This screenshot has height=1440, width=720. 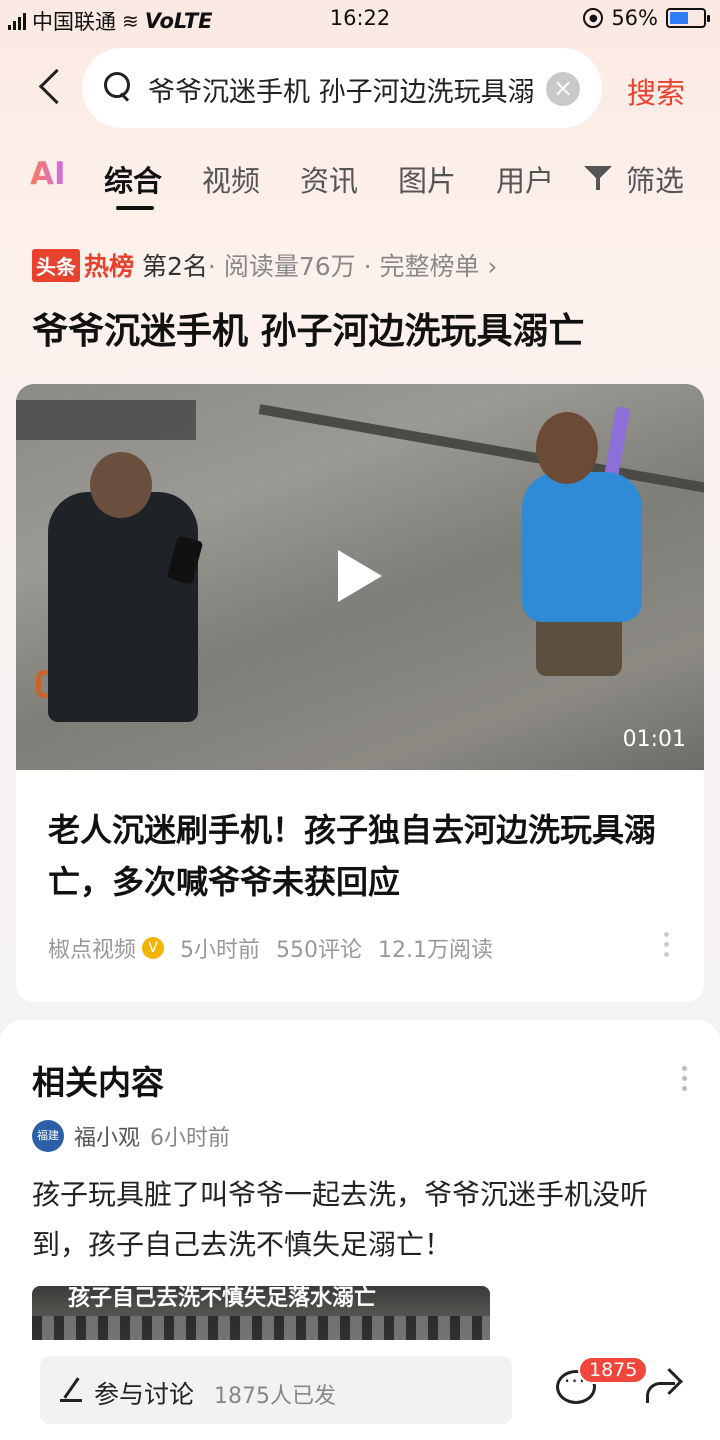 I want to click on verified-icon: V, so click(x=153, y=948).